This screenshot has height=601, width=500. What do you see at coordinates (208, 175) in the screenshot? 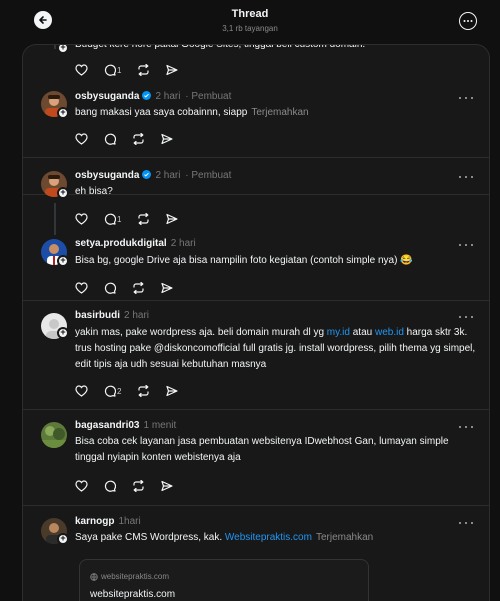
I see `author-tag: · Pembuat` at bounding box center [208, 175].